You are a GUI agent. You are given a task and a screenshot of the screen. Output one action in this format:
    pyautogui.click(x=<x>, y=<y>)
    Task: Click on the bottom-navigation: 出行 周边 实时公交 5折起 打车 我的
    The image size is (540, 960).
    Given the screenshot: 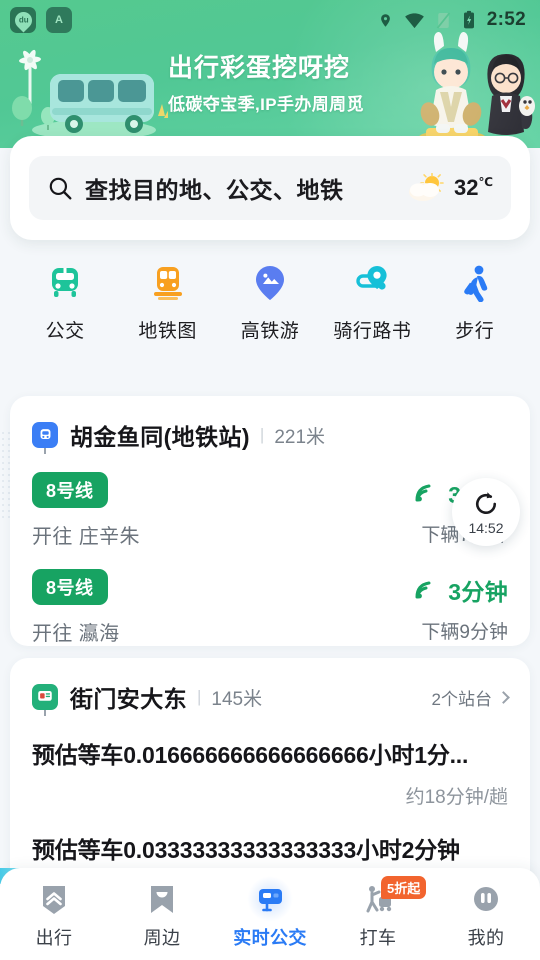 What is the action you would take?
    pyautogui.click(x=270, y=914)
    